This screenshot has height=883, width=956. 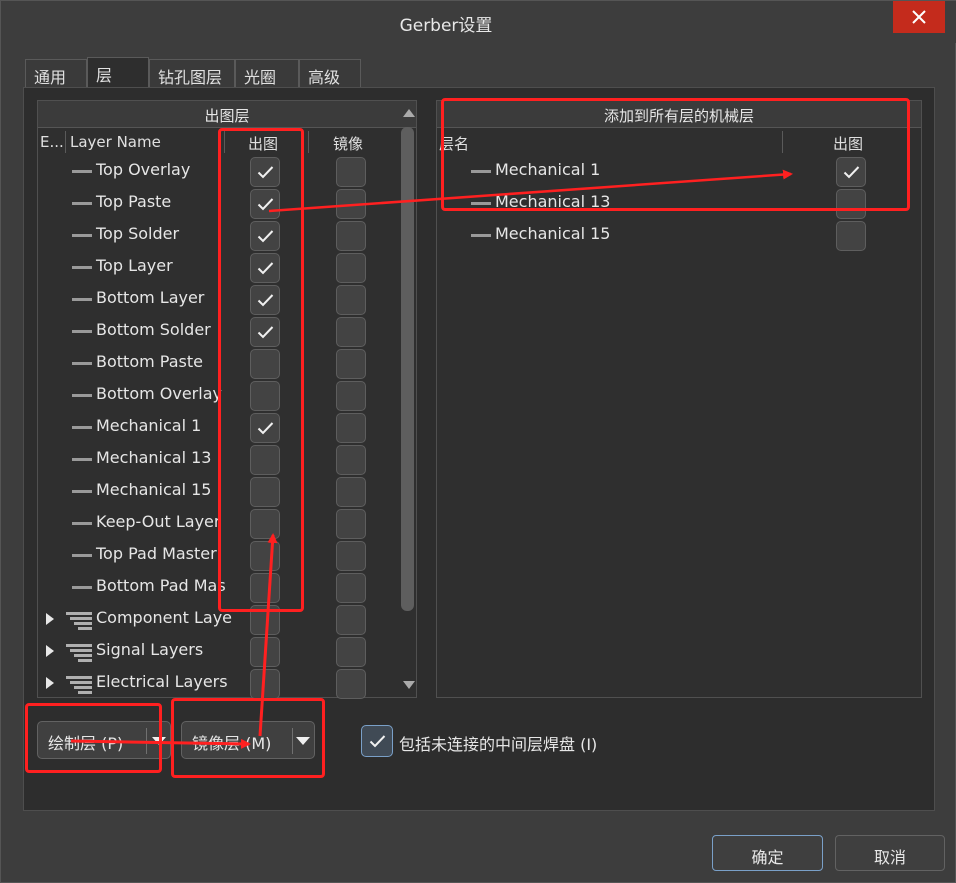 I want to click on plot-layers-header: 出图层, so click(x=227, y=114).